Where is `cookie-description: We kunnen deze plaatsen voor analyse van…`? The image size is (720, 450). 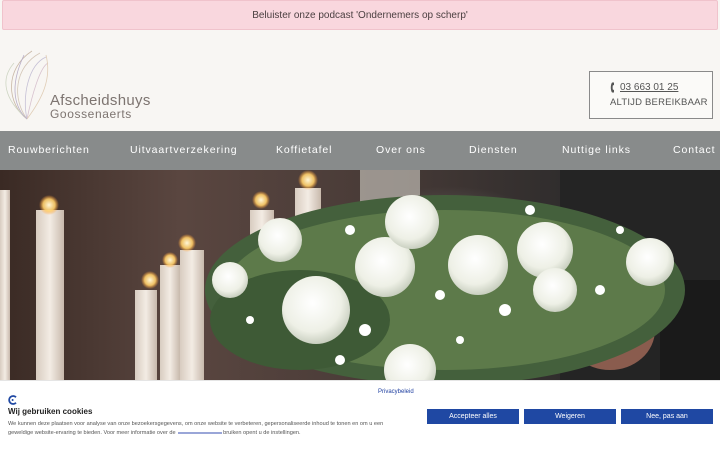 cookie-description: We kunnen deze plaatsen voor analyse van… is located at coordinates (208, 429).